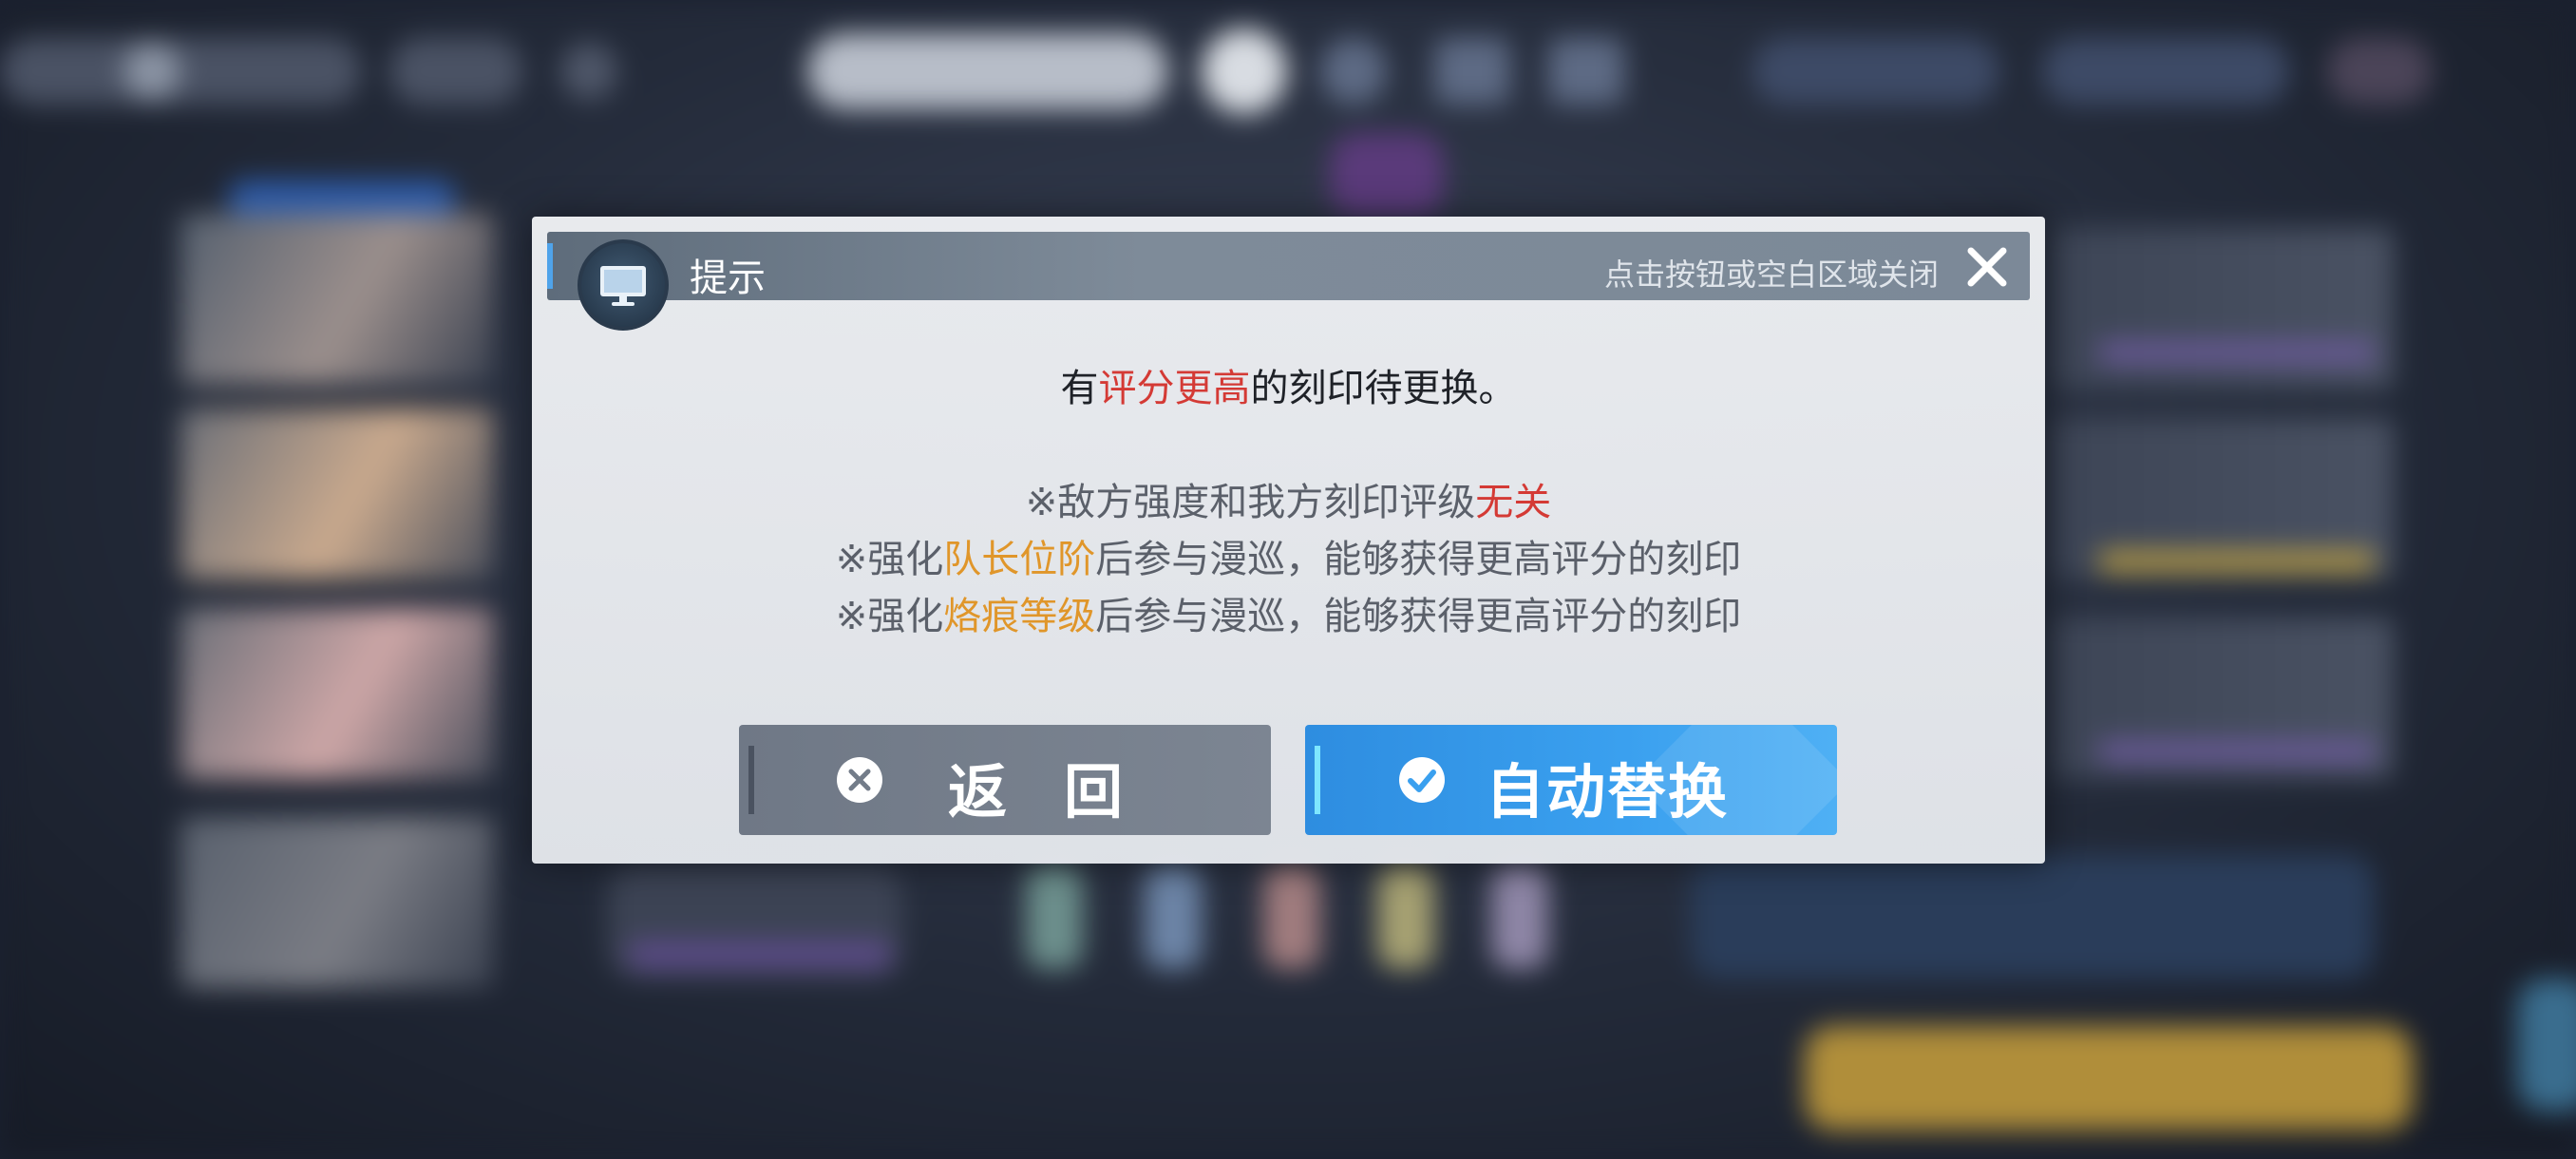  I want to click on note-line: ※强化烙痕等级后参与漫巡，能够获得更高评分的刻印, so click(1288, 612).